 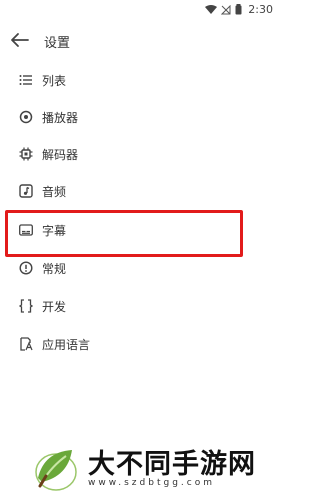 I want to click on battery-icon, so click(x=238, y=9).